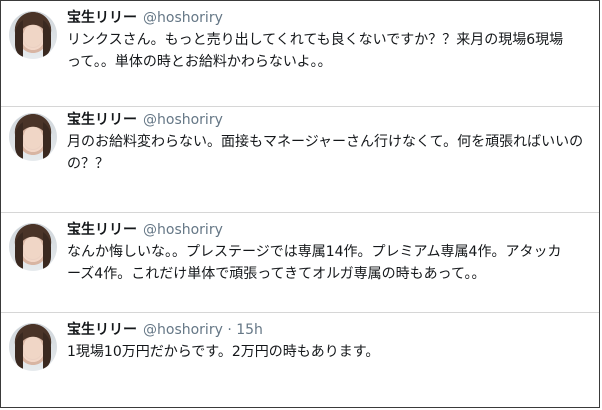 The width and height of the screenshot is (602, 410). Describe the element at coordinates (223, 352) in the screenshot. I see `tweet-text-line: 1現場10万円だからです。2万円の時もあります。` at that location.